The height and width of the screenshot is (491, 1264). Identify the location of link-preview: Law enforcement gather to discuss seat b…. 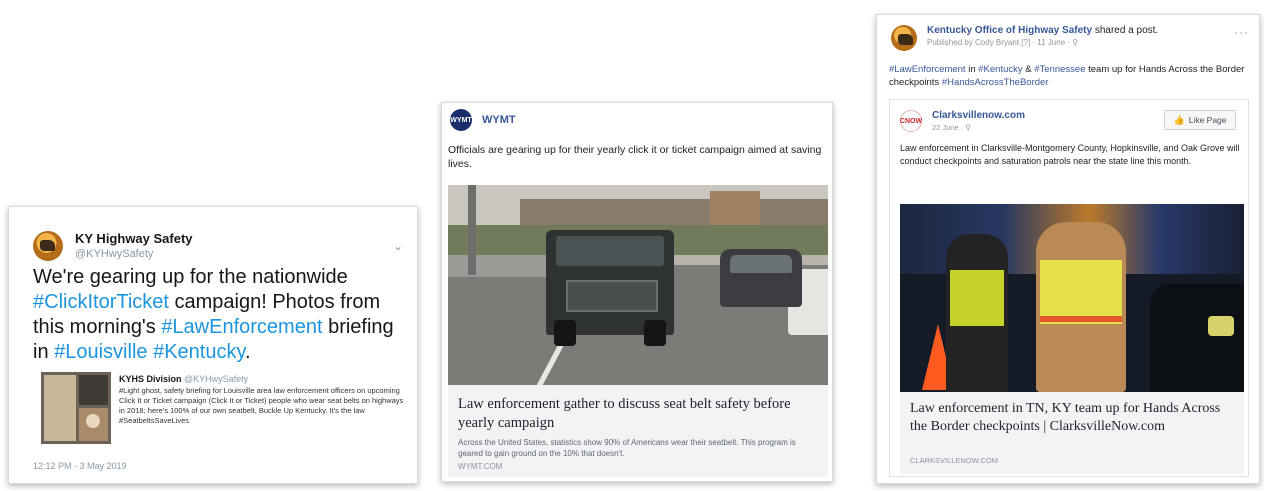
(638, 431).